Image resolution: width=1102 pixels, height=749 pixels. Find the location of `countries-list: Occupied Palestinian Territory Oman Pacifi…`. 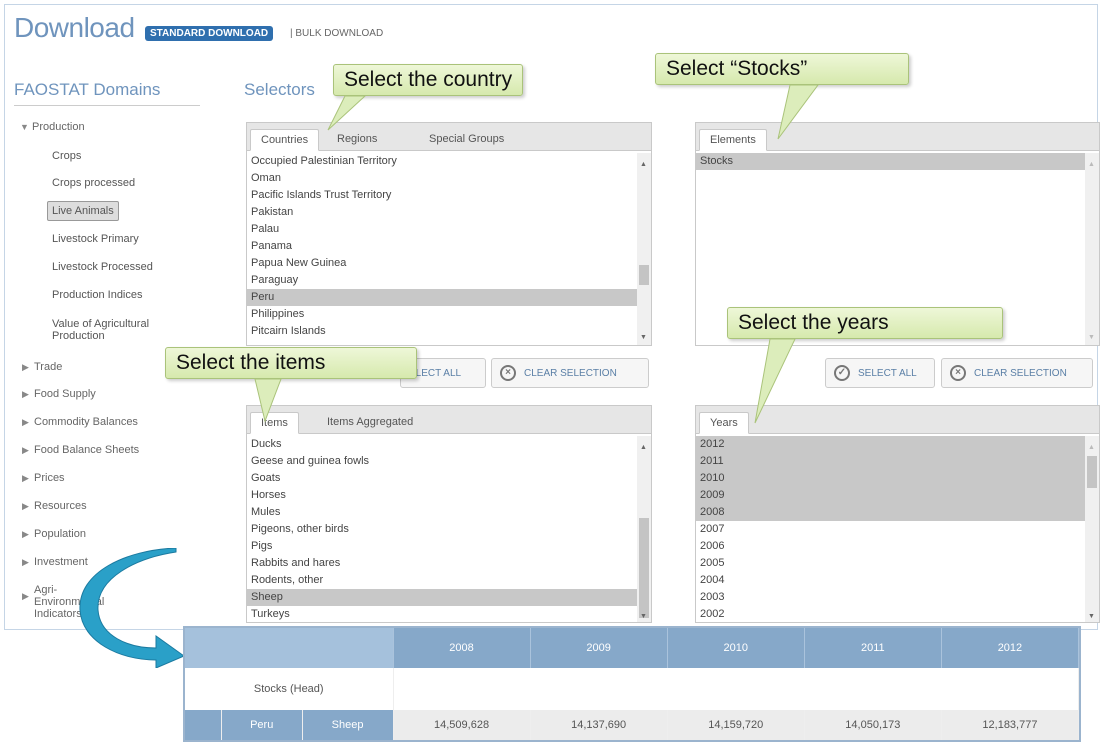

countries-list: Occupied Palestinian Territory Oman Pacifi… is located at coordinates (442, 246).